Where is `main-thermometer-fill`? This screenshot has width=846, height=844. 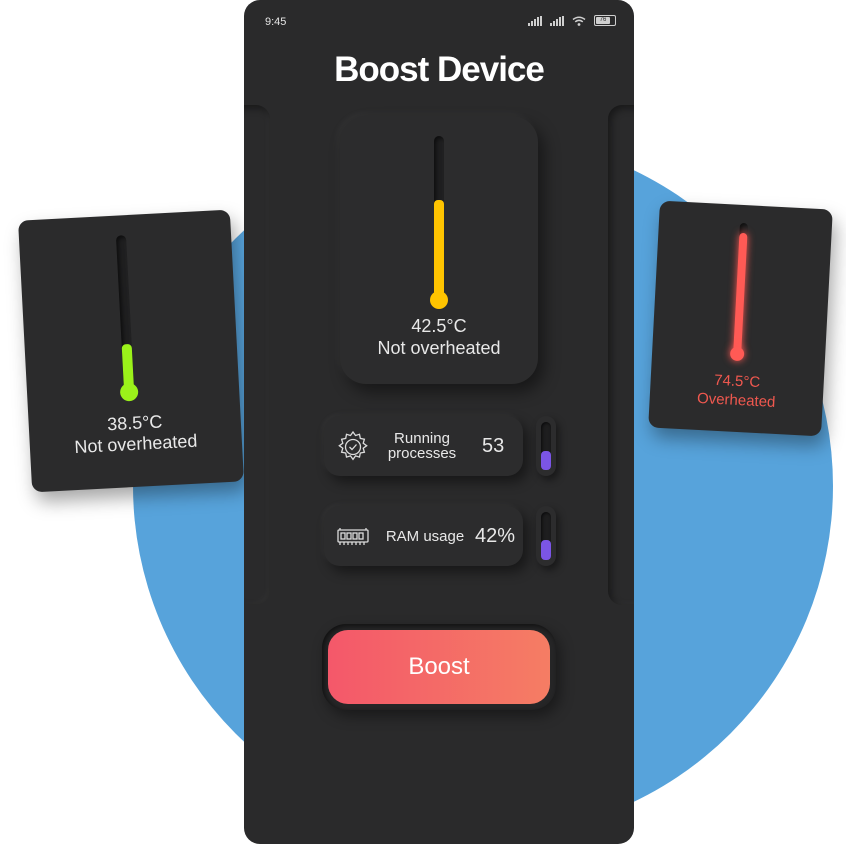
main-thermometer-fill is located at coordinates (439, 248).